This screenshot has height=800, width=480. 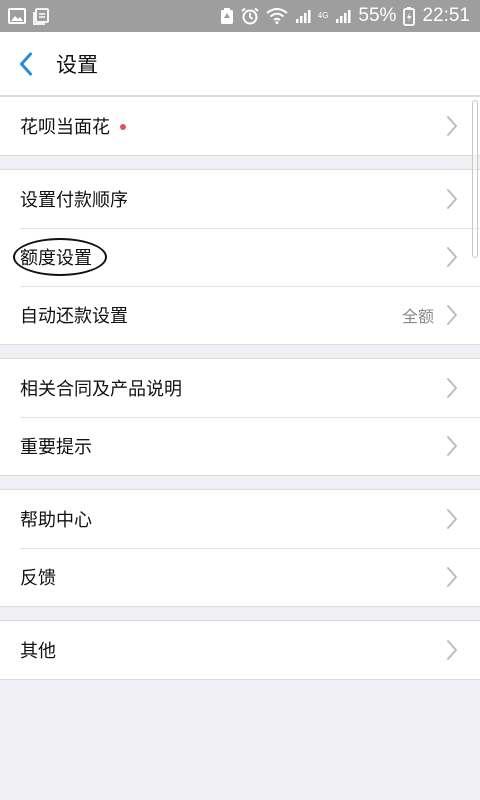 I want to click on back-button, so click(x=26, y=64).